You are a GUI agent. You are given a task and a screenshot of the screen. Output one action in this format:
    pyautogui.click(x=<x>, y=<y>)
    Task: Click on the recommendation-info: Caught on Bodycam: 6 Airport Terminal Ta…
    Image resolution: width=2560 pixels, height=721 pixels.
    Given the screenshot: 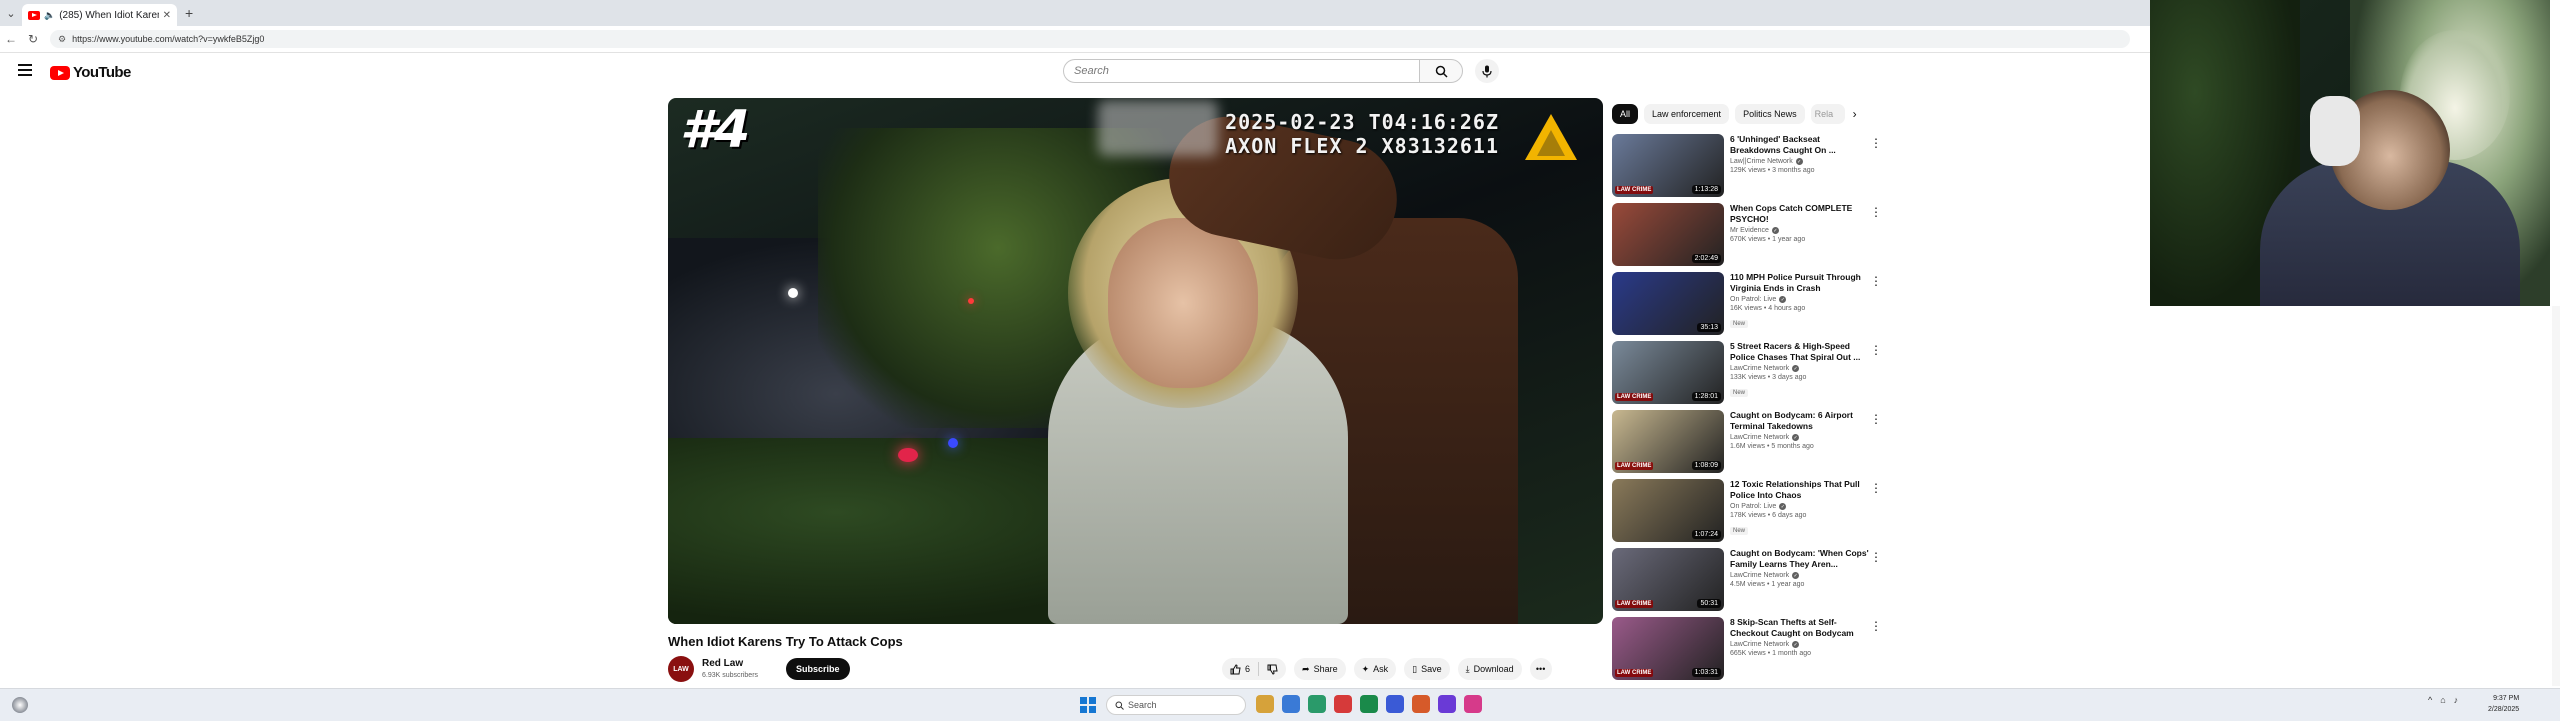 What is the action you would take?
    pyautogui.click(x=1800, y=444)
    